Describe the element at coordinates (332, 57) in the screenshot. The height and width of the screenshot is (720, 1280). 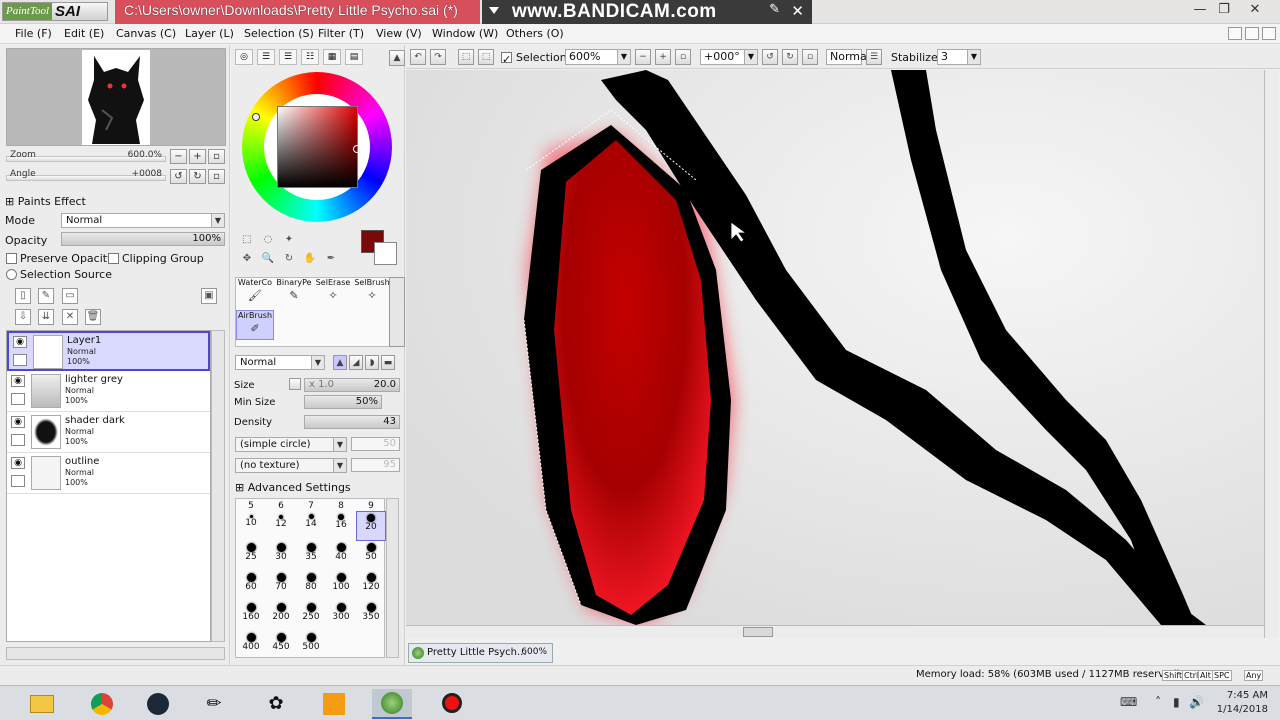
I see `swatches-tab: ▦` at that location.